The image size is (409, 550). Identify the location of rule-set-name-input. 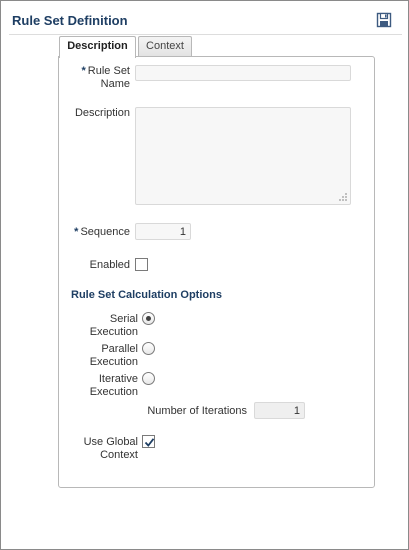
(243, 73).